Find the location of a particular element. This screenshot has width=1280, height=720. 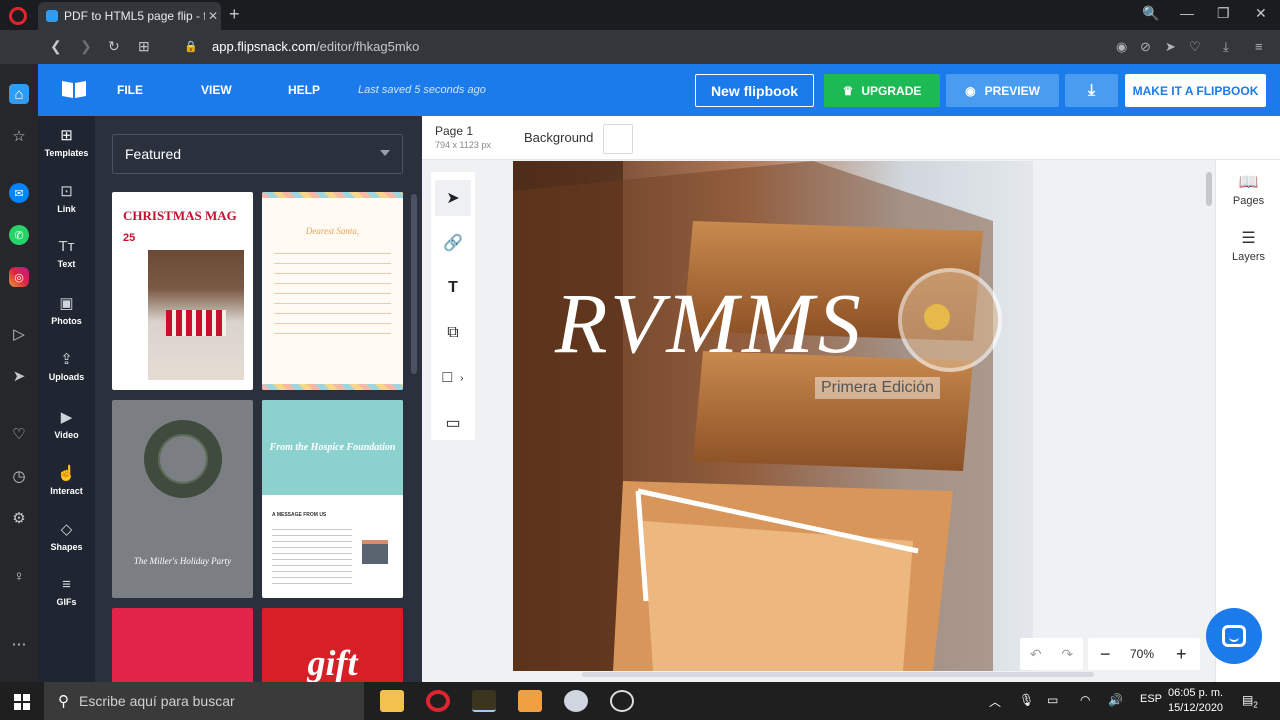

select-tool-icon: ➤ is located at coordinates (453, 198).